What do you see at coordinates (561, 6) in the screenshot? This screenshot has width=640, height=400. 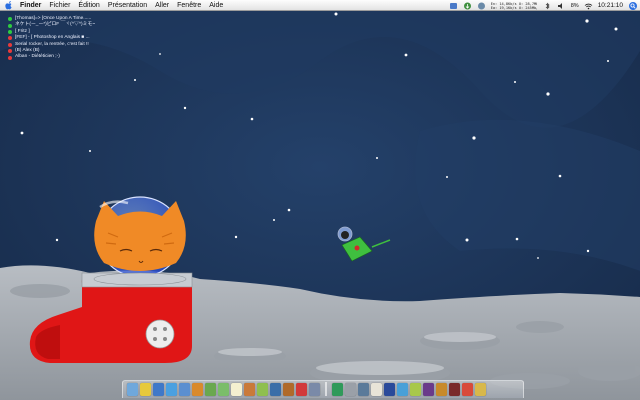 I see `volume-icon` at bounding box center [561, 6].